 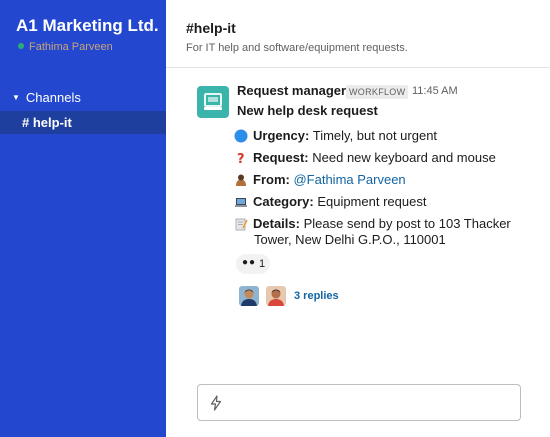 What do you see at coordinates (359, 402) in the screenshot?
I see `message-composer` at bounding box center [359, 402].